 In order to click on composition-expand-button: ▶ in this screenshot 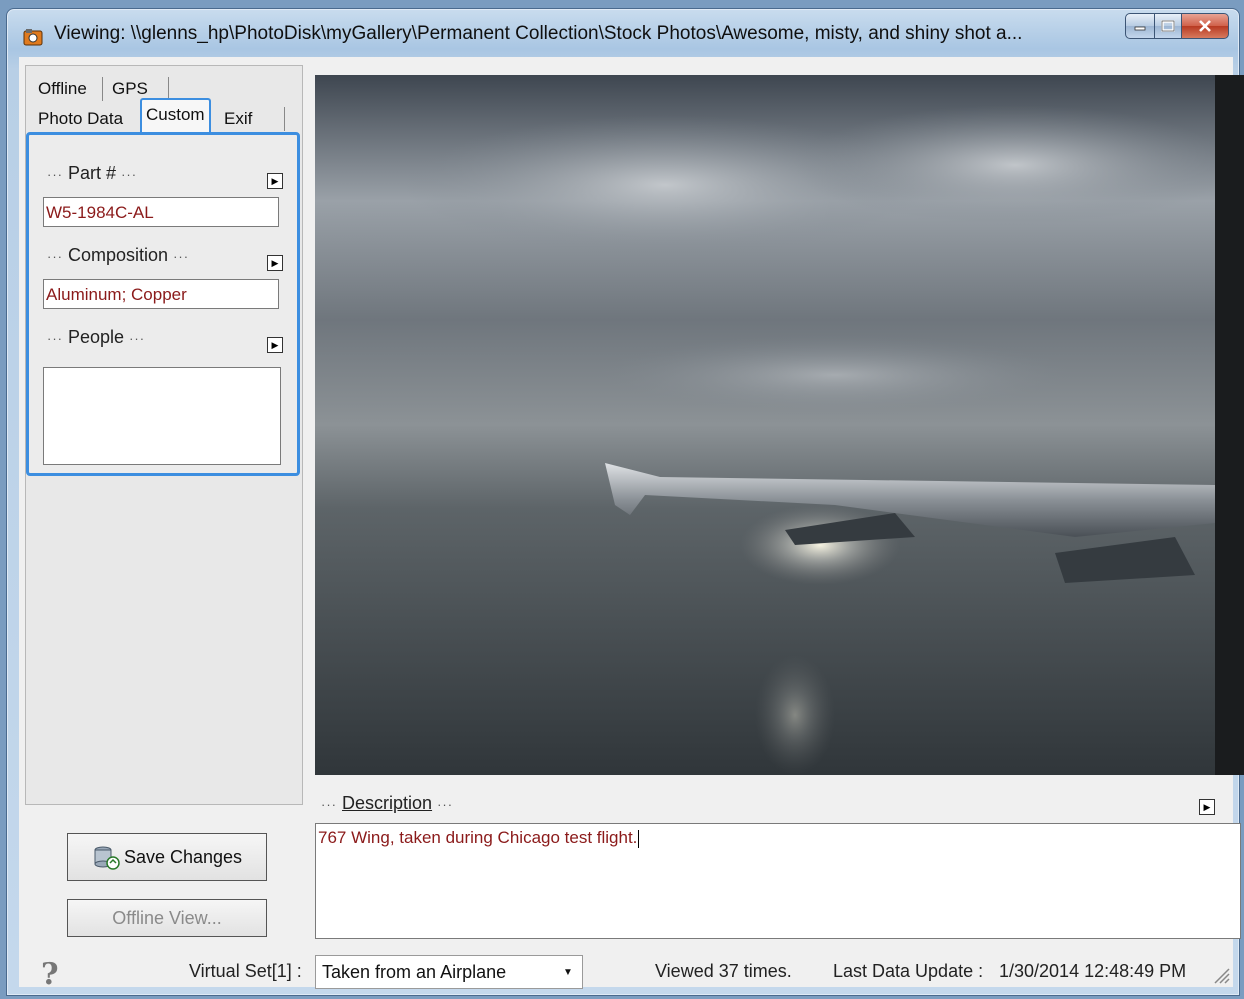, I will do `click(275, 263)`.